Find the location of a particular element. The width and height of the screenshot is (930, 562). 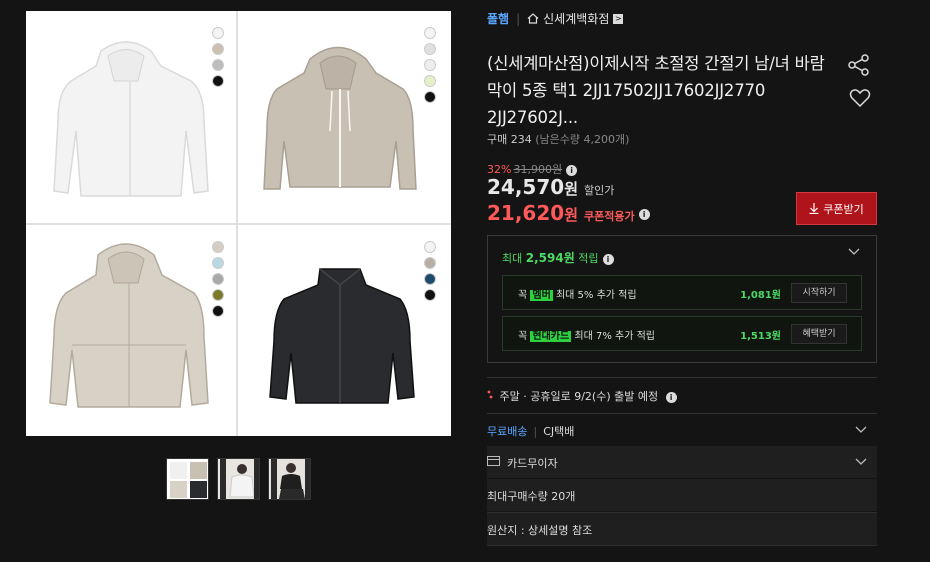

breadcrumb: 폴햄 | 신세계백화점 > is located at coordinates (555, 18).